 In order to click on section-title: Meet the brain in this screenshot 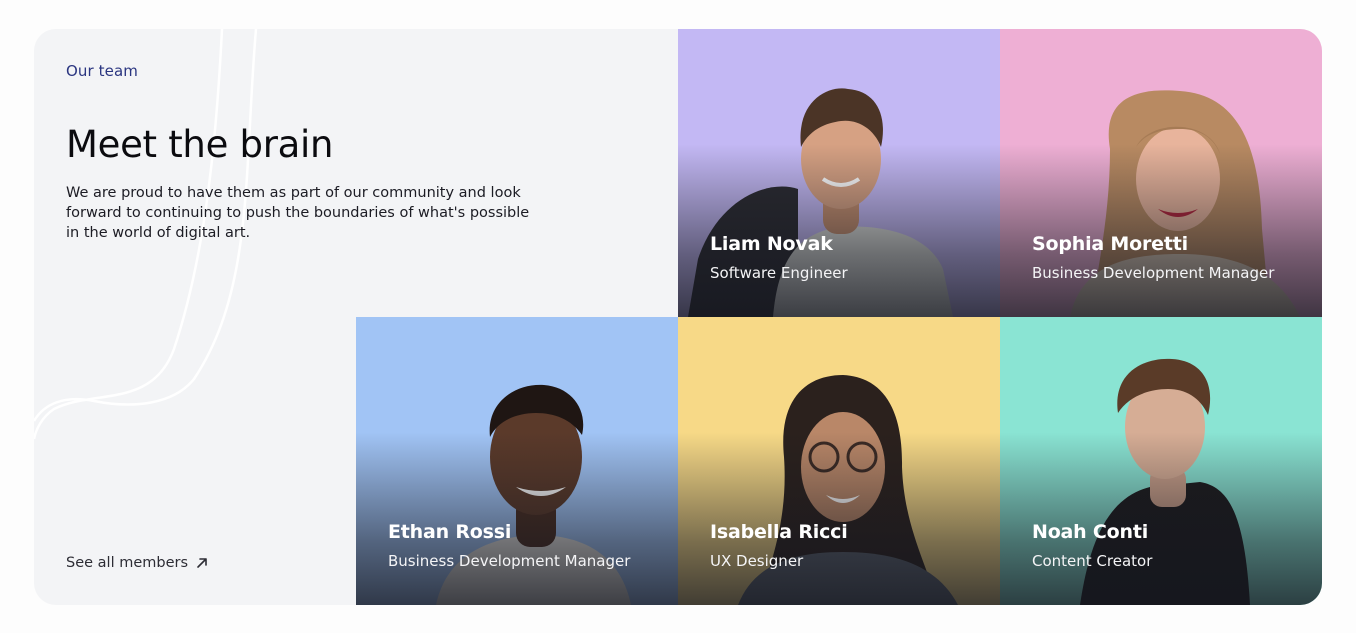, I will do `click(200, 144)`.